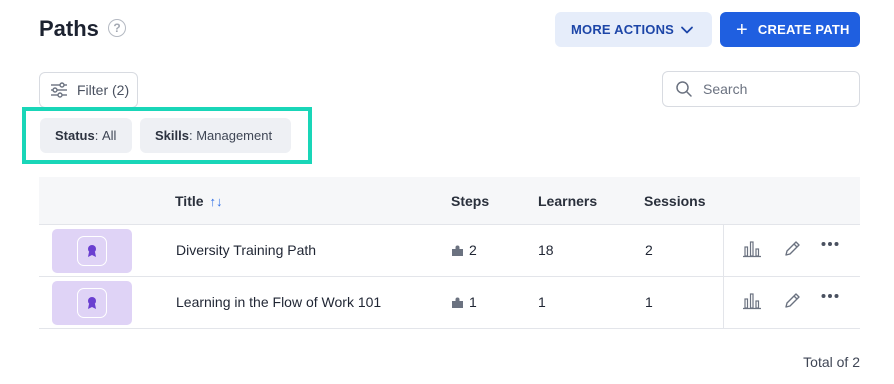  I want to click on path-title: Diversity Training Path, so click(246, 250).